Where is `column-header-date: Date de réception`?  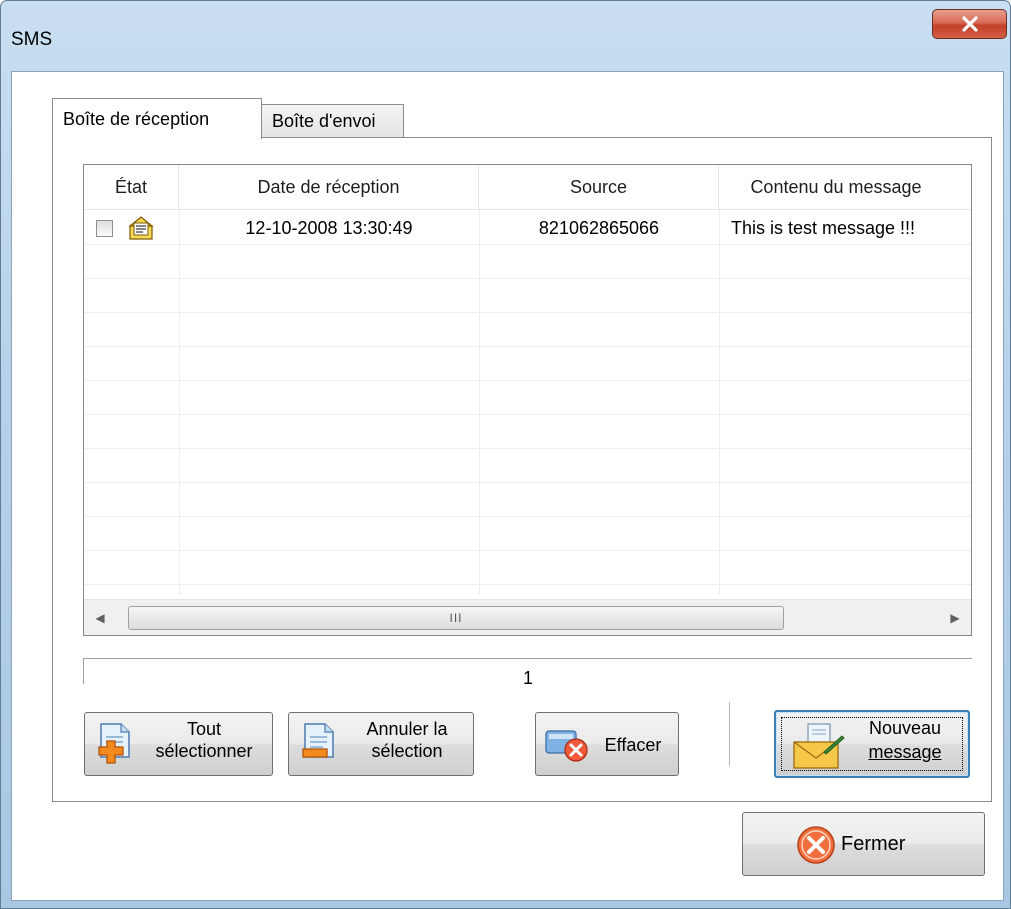 column-header-date: Date de réception is located at coordinates (329, 187).